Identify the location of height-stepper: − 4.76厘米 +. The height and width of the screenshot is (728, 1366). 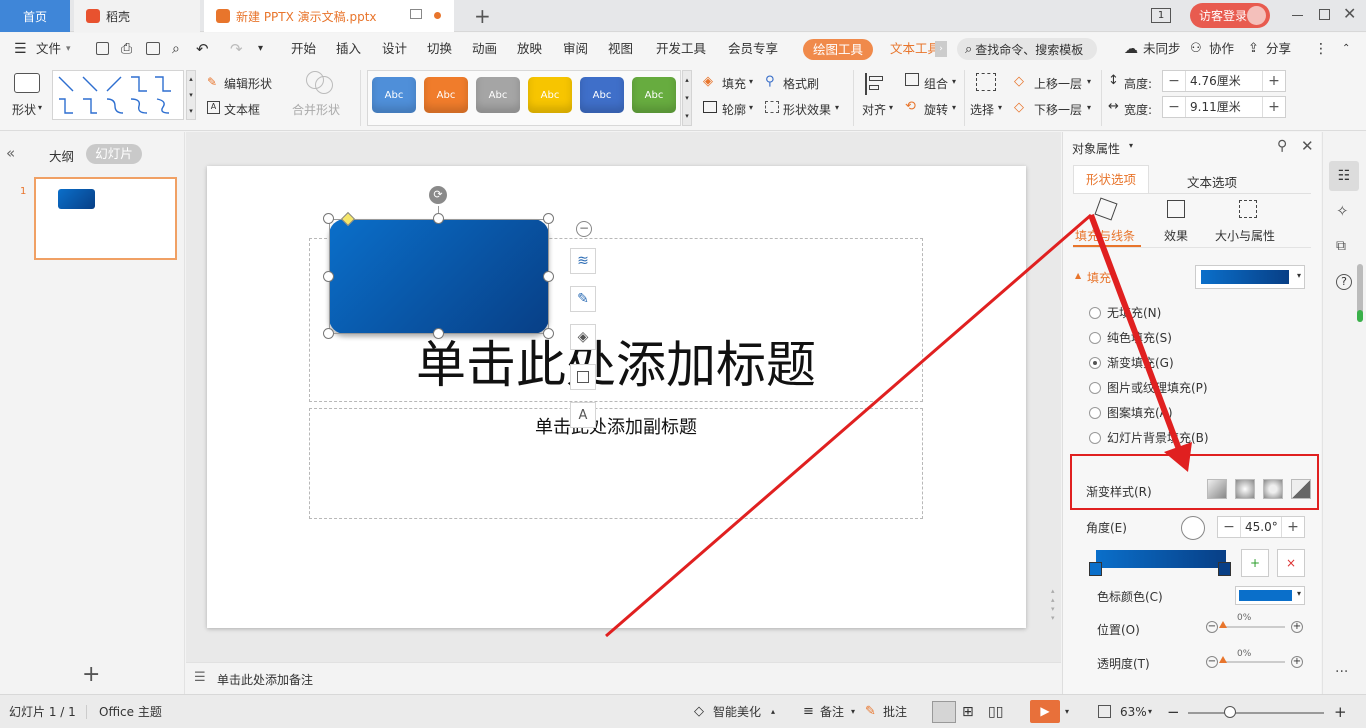
(1224, 81).